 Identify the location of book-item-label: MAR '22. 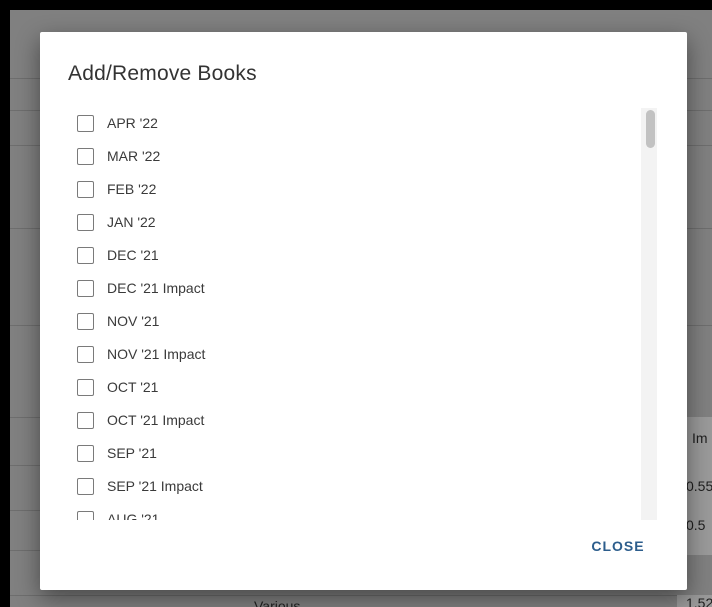
(134, 156).